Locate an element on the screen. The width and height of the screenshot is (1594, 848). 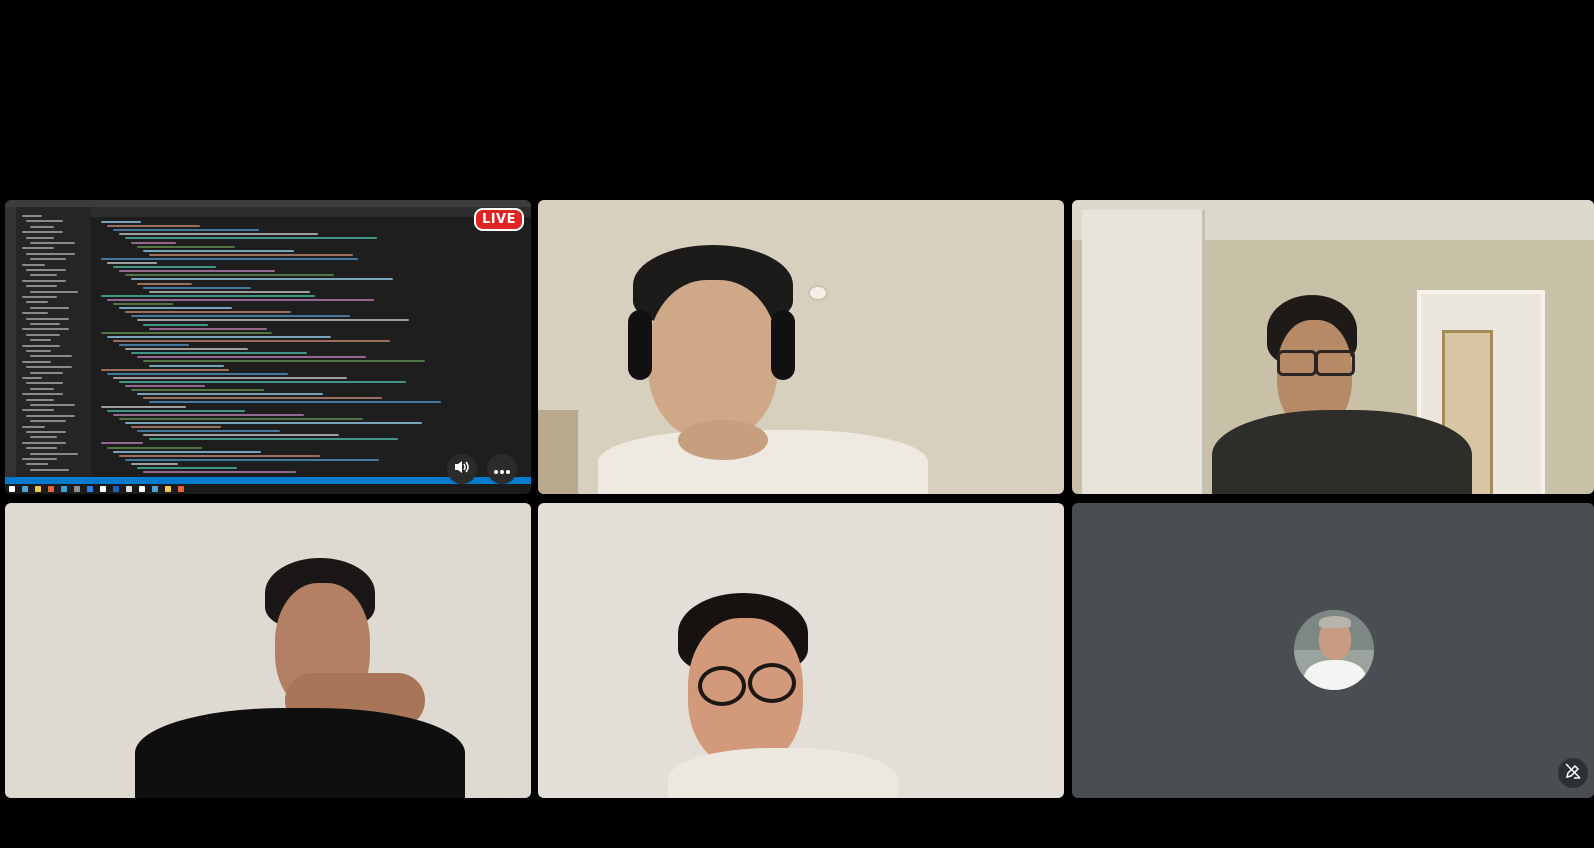
windows-taskbar is located at coordinates (268, 489).